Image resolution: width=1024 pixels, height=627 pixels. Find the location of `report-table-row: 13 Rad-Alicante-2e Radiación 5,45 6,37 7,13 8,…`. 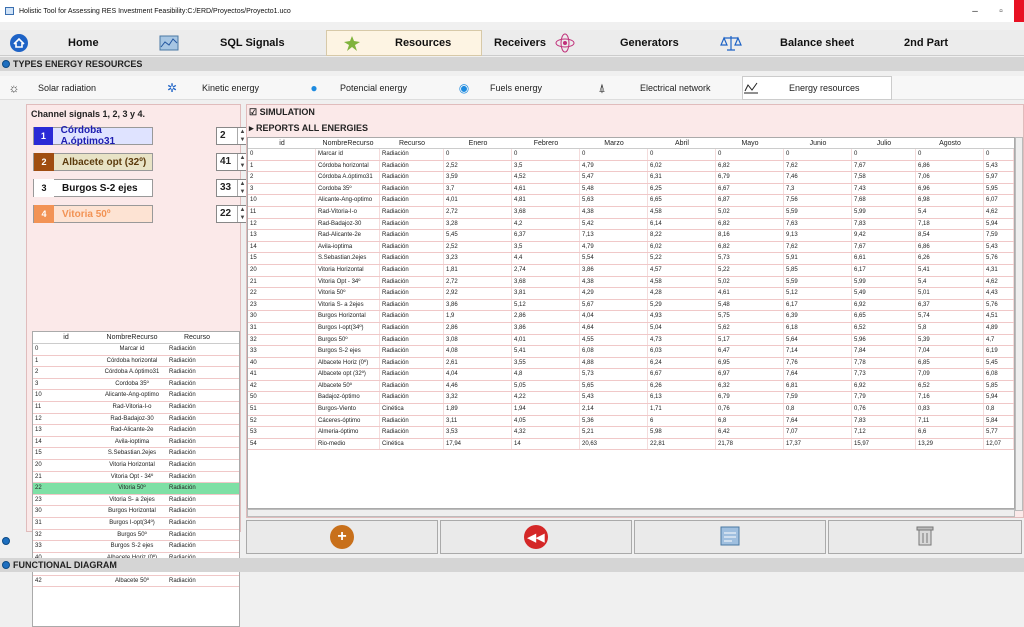

report-table-row: 13 Rad-Alicante-2e Radiación 5,45 6,37 7,13 8,… is located at coordinates (631, 236).